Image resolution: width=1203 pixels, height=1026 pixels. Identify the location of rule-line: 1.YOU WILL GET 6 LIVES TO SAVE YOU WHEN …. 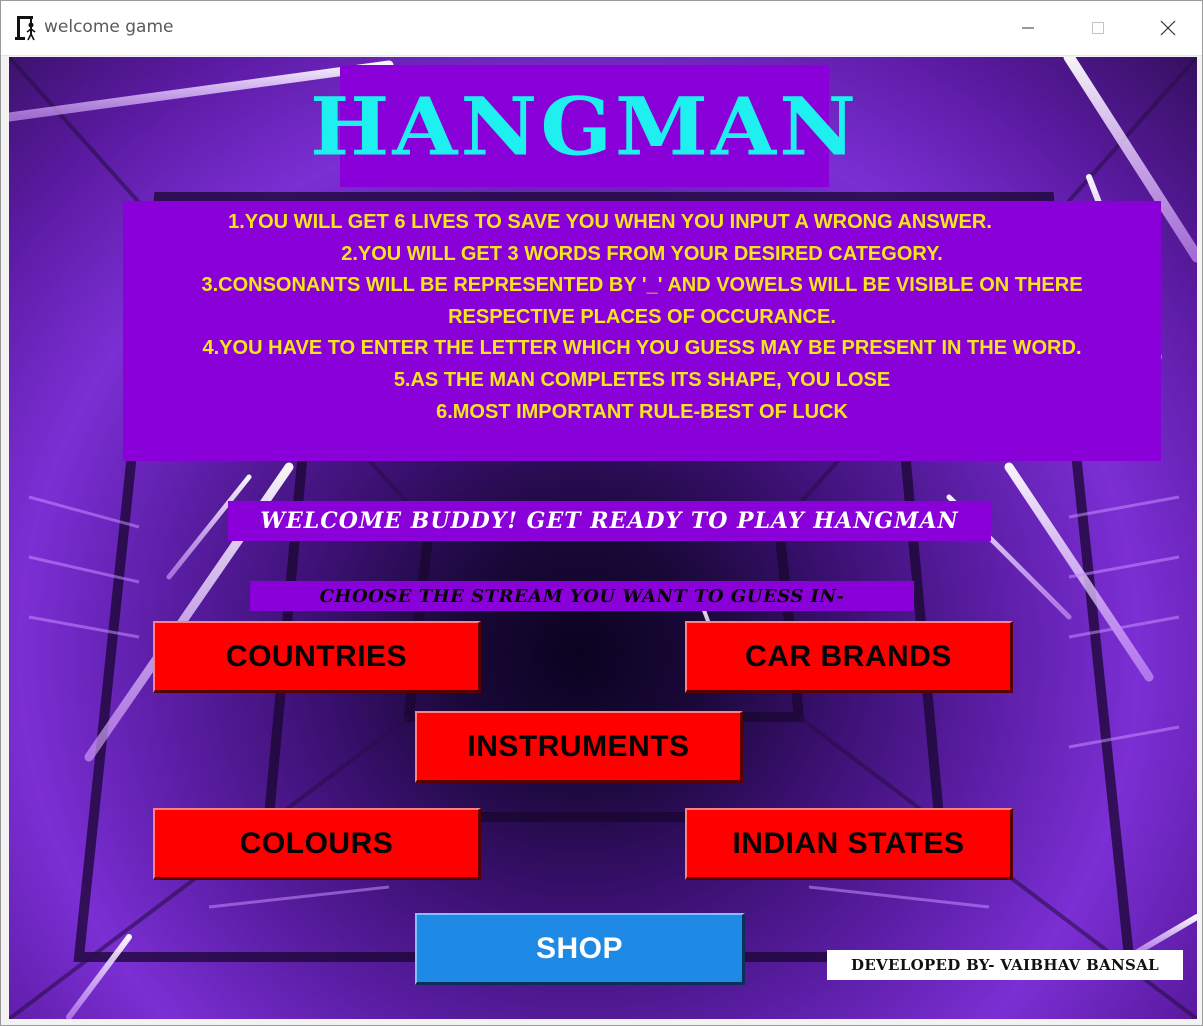
(610, 222).